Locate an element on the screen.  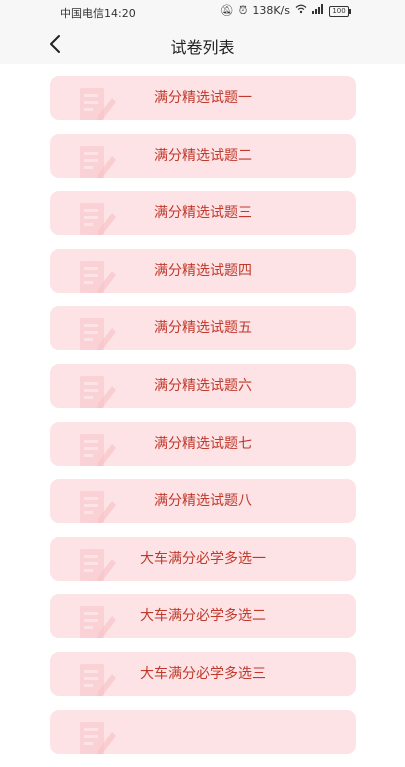
exam-list-item-label: 满分精选试题七 is located at coordinates (203, 443).